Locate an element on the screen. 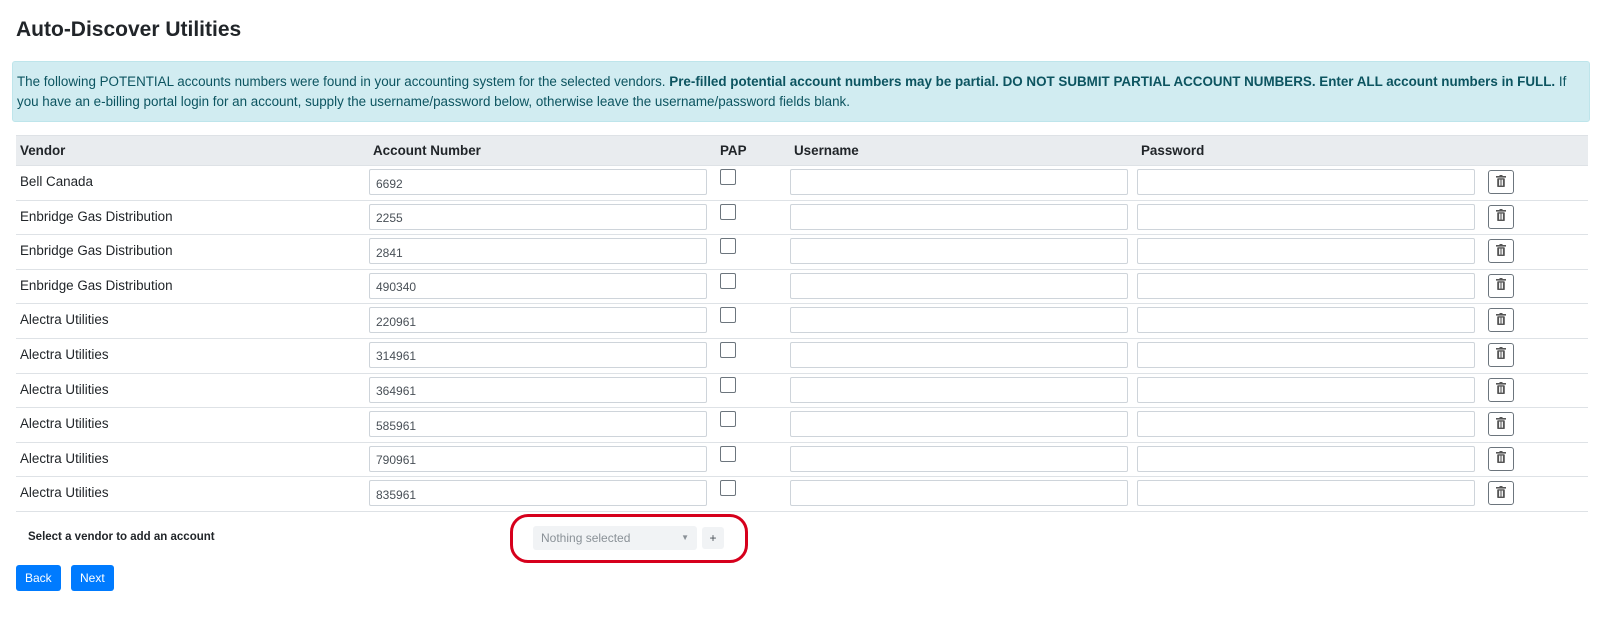 The width and height of the screenshot is (1600, 620). col-header-password: Password is located at coordinates (1309, 150).